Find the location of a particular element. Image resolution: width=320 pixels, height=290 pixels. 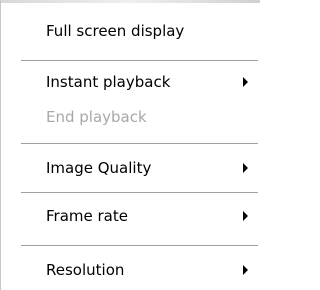

menu-item-image-quality: Image Quality is located at coordinates (130, 168).